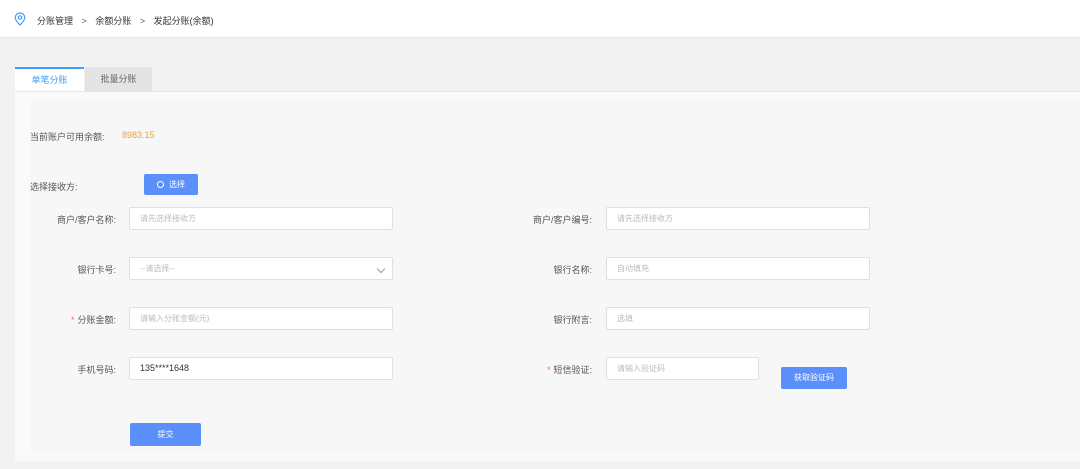 Image resolution: width=1080 pixels, height=469 pixels. I want to click on sms-code-label: * 短信验证:, so click(541, 369).